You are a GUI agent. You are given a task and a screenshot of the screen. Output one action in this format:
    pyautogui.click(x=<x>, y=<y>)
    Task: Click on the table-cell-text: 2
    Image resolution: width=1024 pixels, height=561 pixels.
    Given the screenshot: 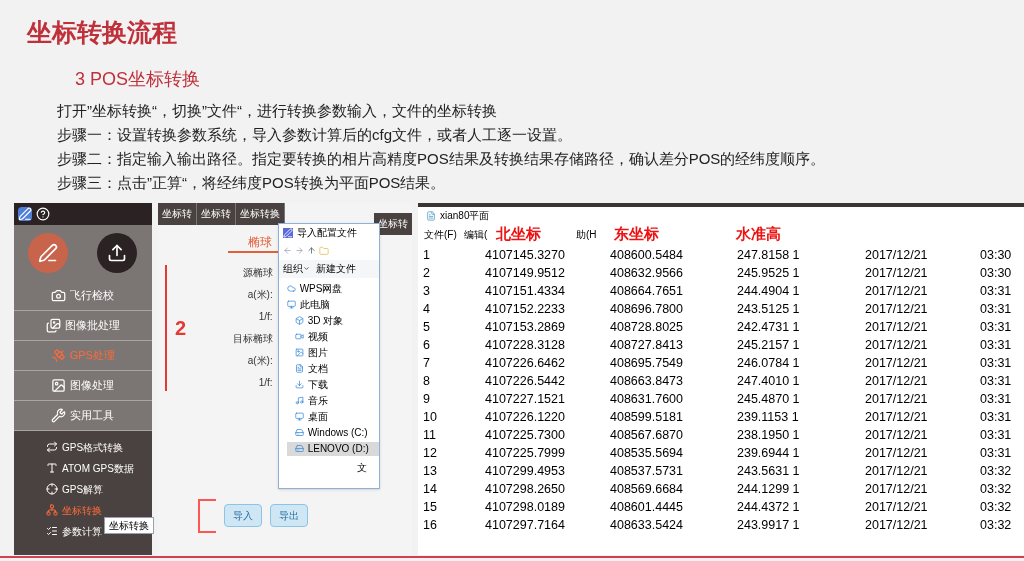 What is the action you would take?
    pyautogui.click(x=427, y=274)
    